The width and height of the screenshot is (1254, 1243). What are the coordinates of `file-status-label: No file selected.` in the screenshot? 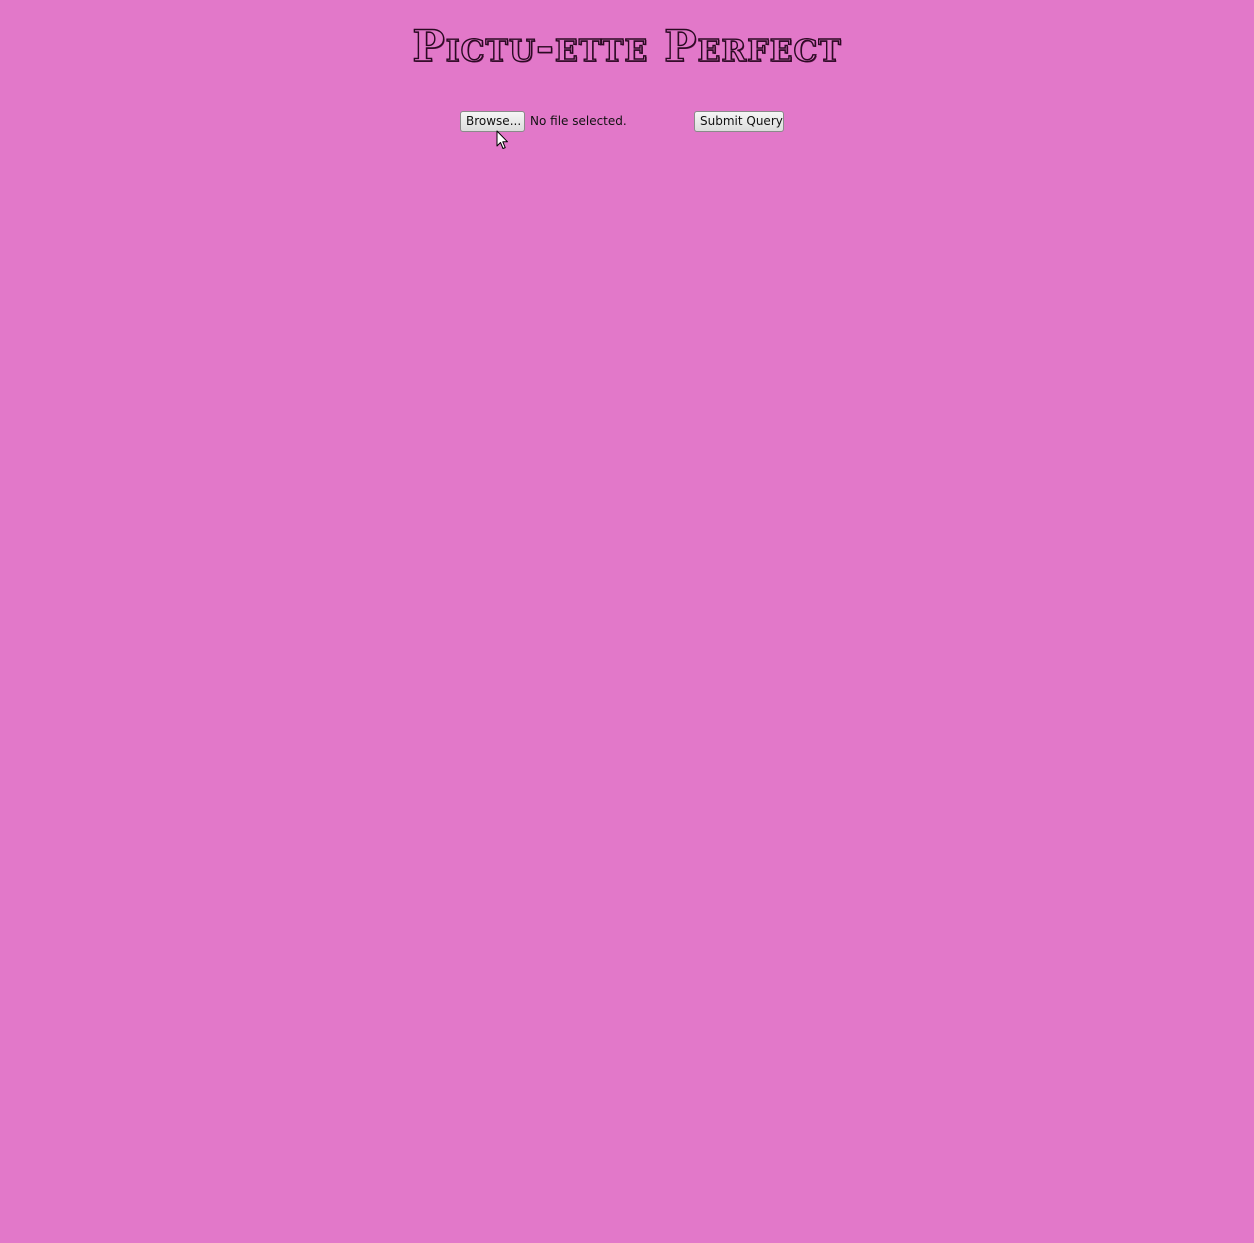 It's located at (578, 121).